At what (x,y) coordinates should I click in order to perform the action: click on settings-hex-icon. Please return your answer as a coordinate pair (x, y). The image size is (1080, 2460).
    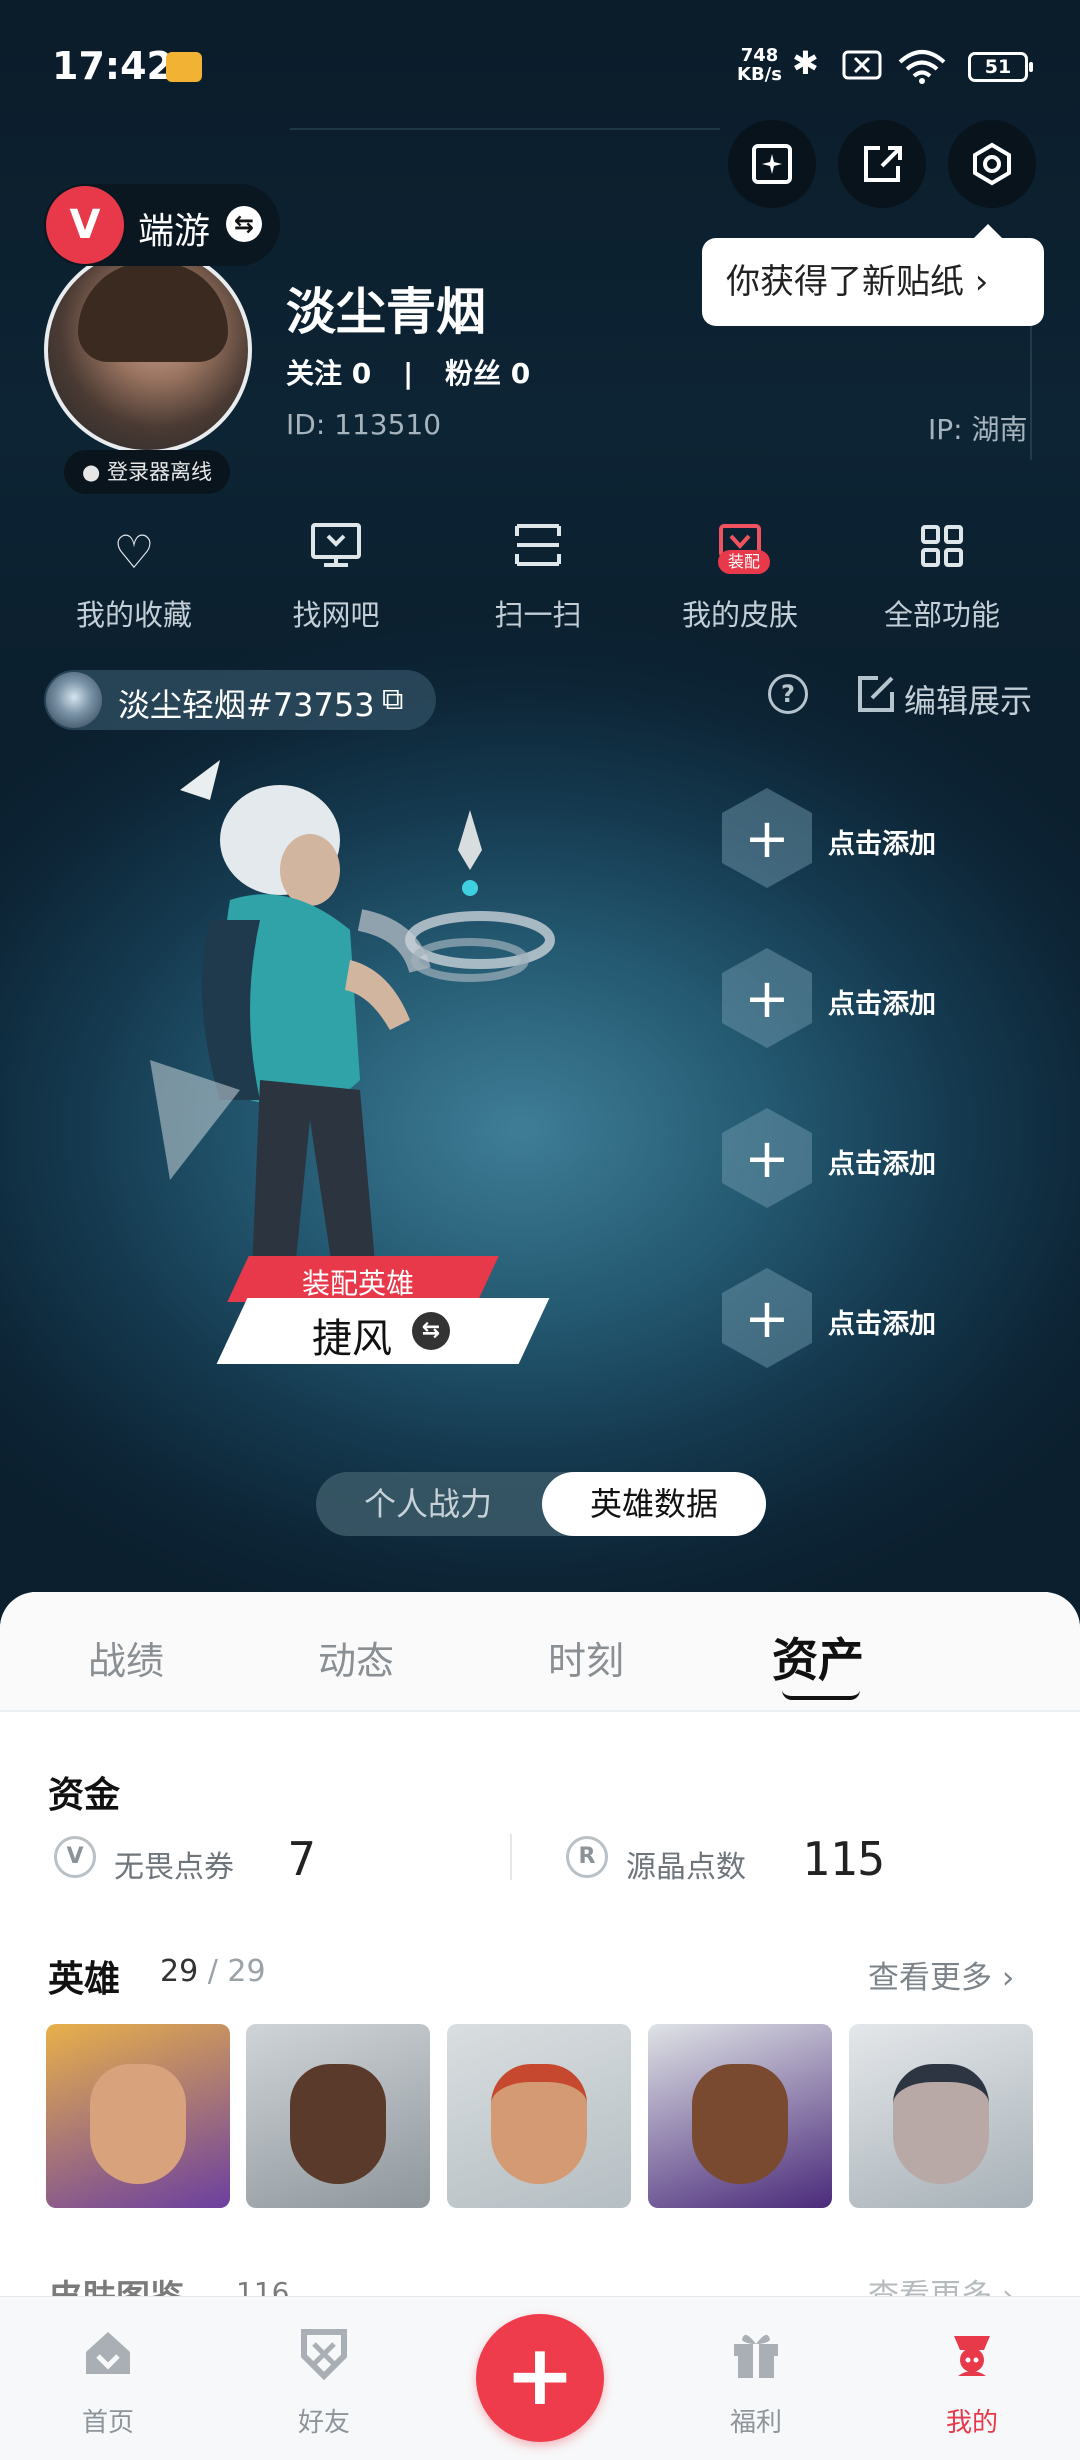
    Looking at the image, I should click on (992, 164).